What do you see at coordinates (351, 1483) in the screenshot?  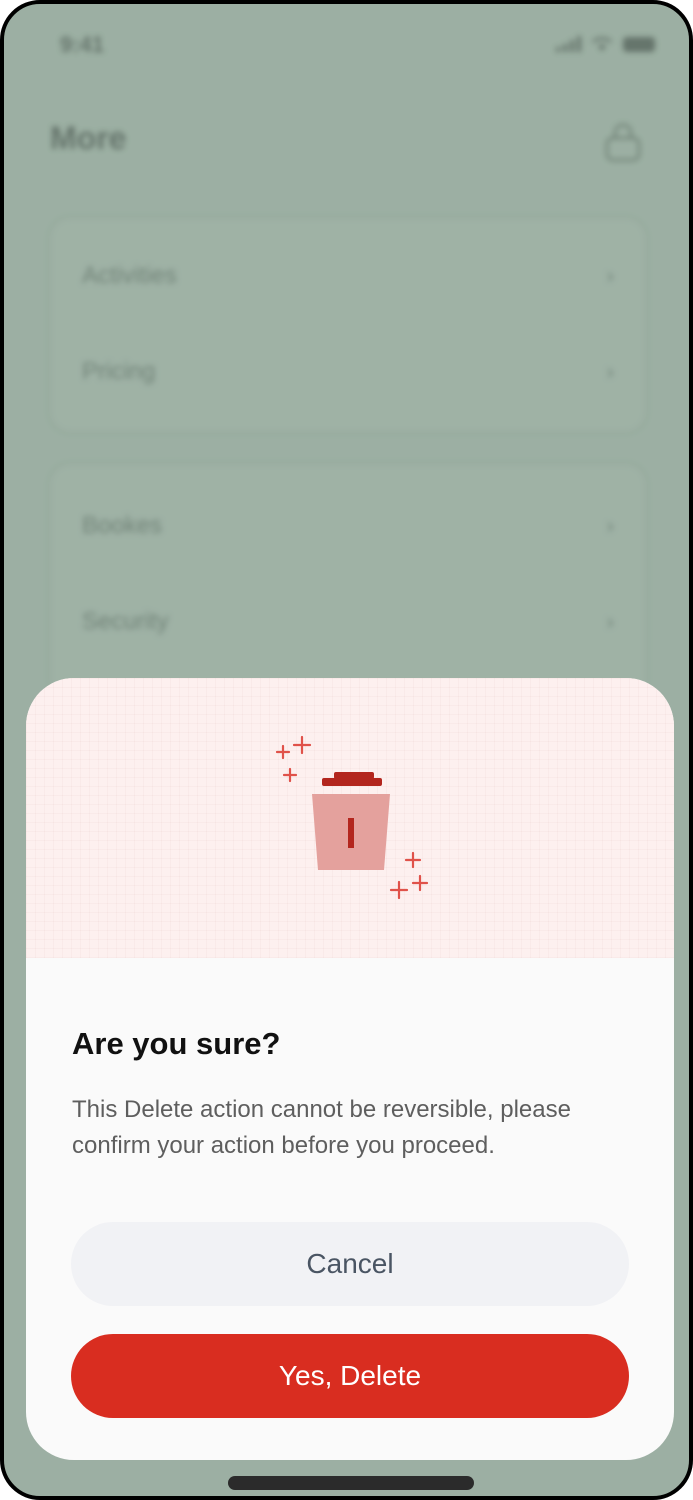 I see `home-indicator` at bounding box center [351, 1483].